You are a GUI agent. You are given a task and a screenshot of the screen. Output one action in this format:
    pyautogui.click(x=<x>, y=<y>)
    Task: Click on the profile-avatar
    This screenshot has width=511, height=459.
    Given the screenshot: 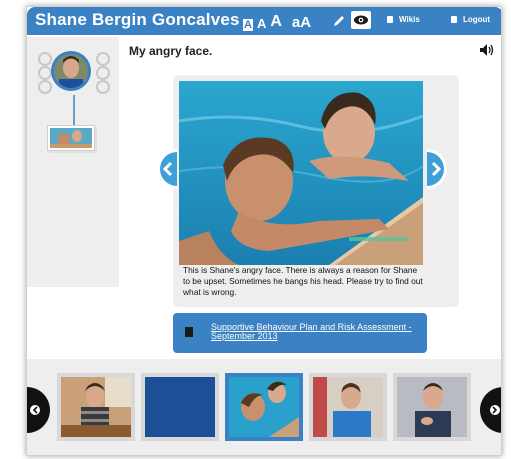 What is the action you would take?
    pyautogui.click(x=71, y=71)
    